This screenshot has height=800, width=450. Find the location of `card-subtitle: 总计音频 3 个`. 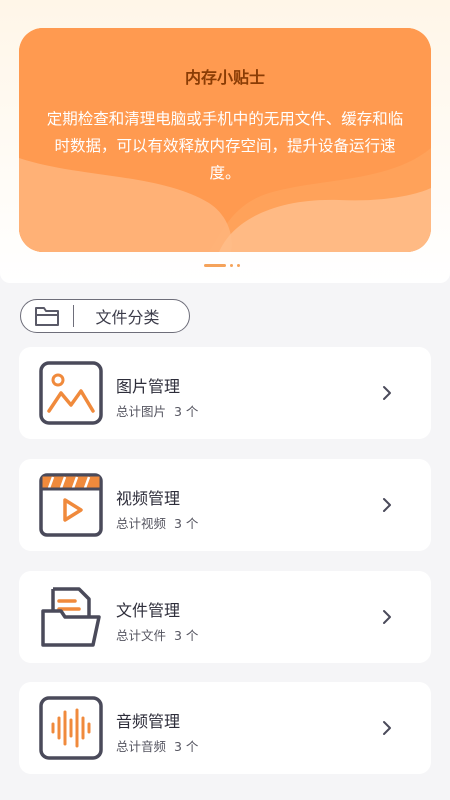

card-subtitle: 总计音频 3 个 is located at coordinates (157, 746).